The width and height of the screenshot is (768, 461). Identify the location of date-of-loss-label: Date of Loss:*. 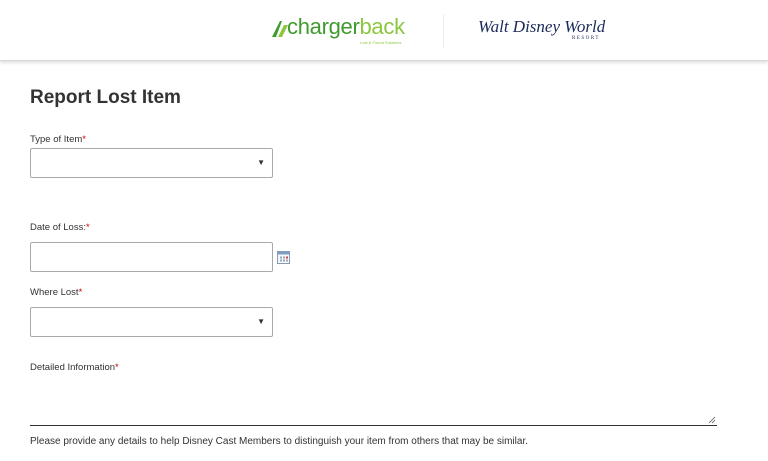
(60, 228).